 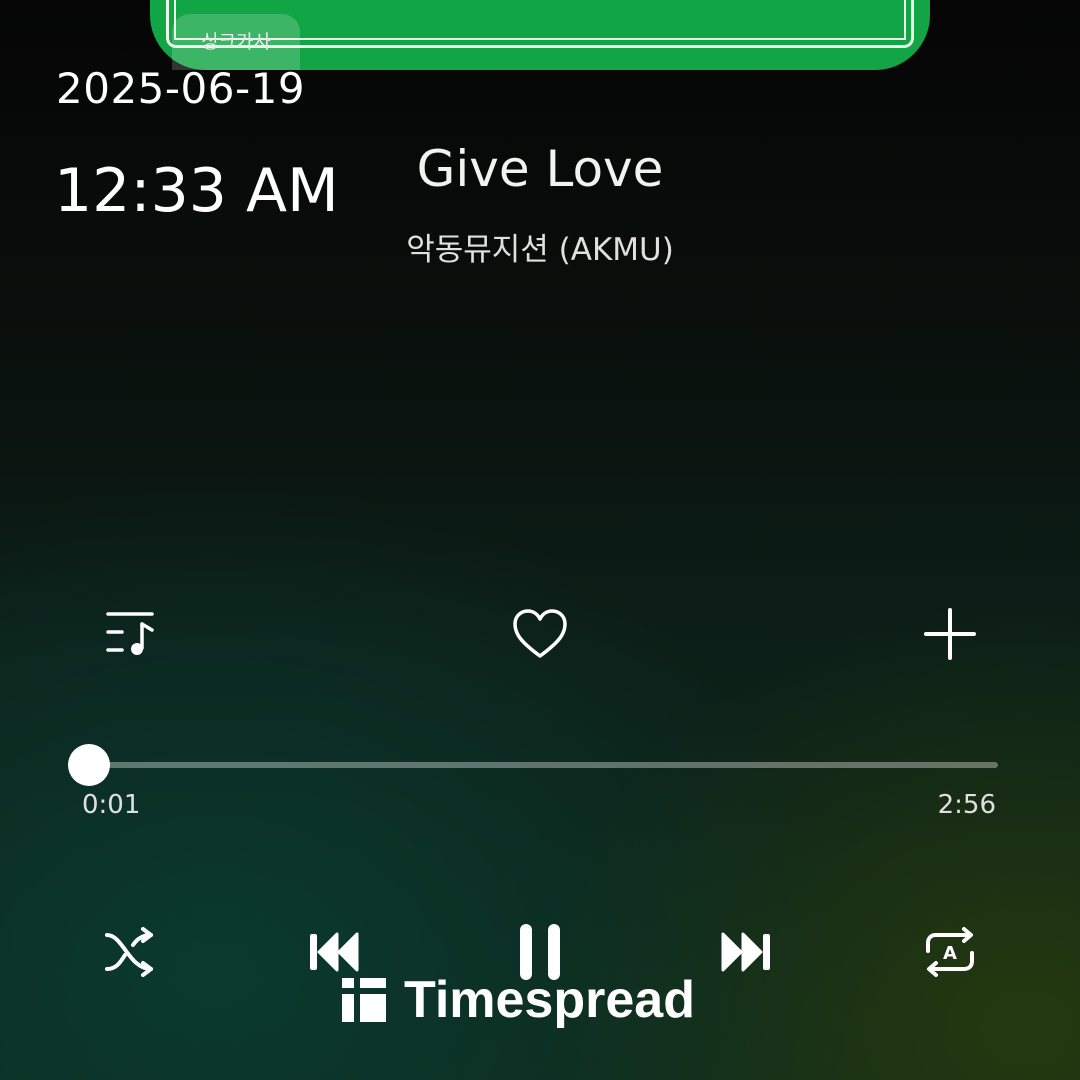 What do you see at coordinates (540, 169) in the screenshot?
I see `track-title: Give Love` at bounding box center [540, 169].